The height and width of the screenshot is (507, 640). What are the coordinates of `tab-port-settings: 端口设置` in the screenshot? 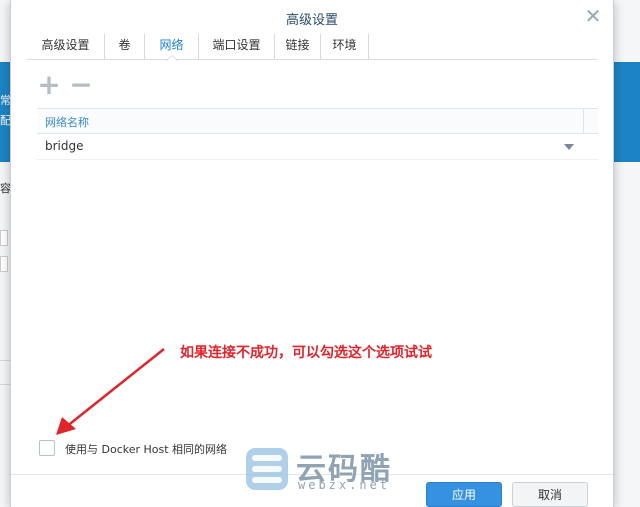 It's located at (237, 47).